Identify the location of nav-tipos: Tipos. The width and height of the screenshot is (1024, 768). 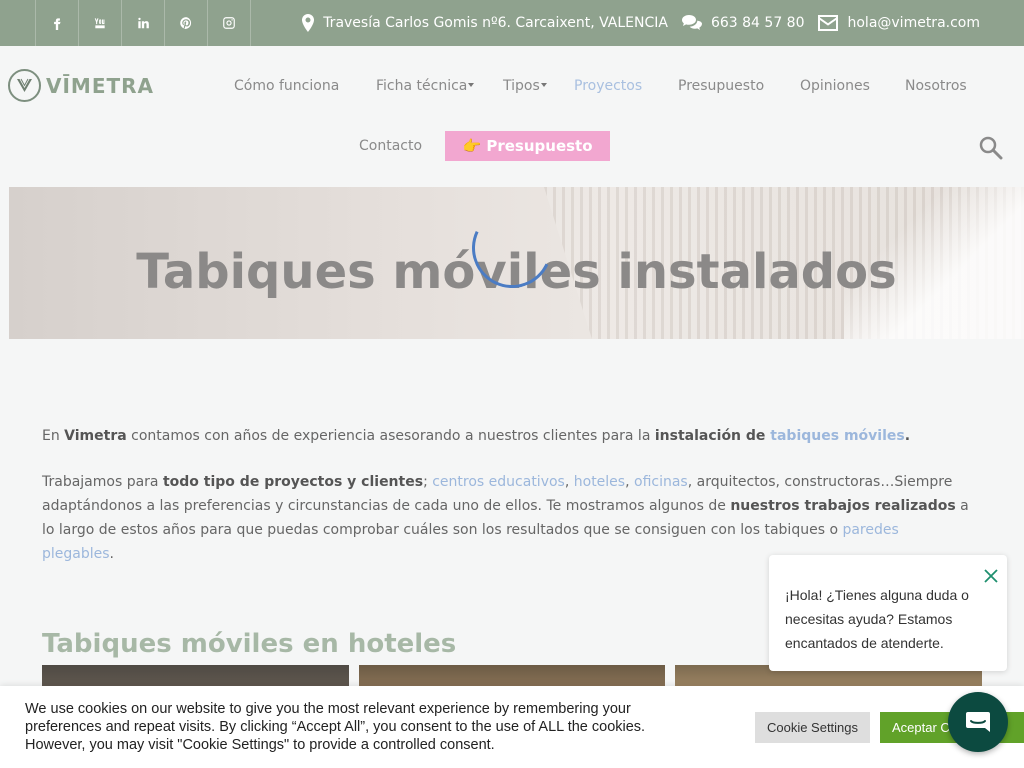
(525, 86).